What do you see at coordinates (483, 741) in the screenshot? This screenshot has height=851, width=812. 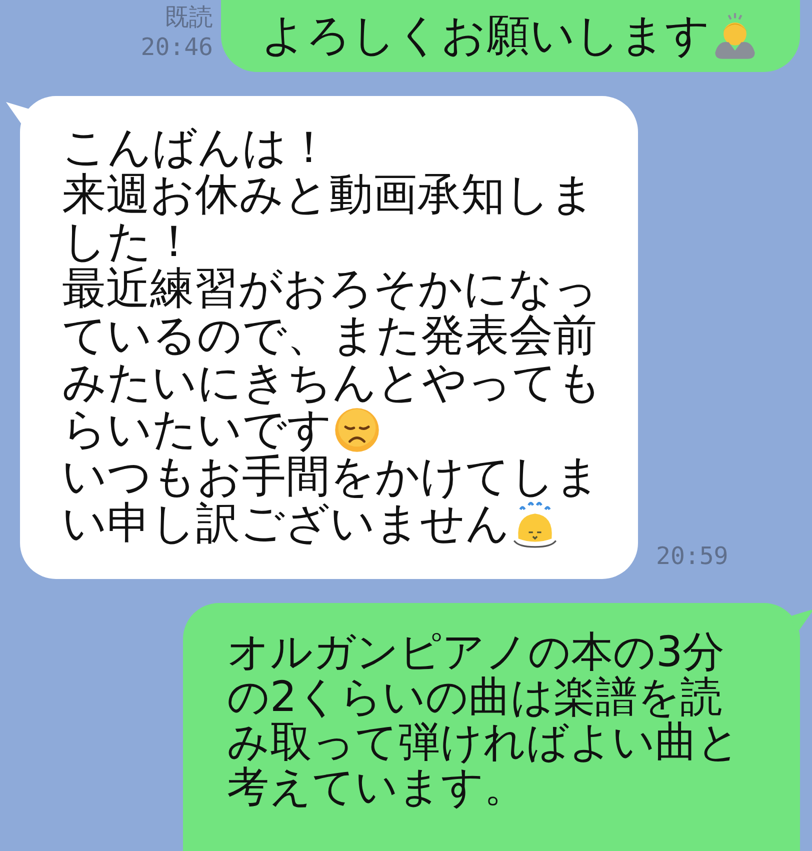 I see `message-text: み取って弾ければよい曲と` at bounding box center [483, 741].